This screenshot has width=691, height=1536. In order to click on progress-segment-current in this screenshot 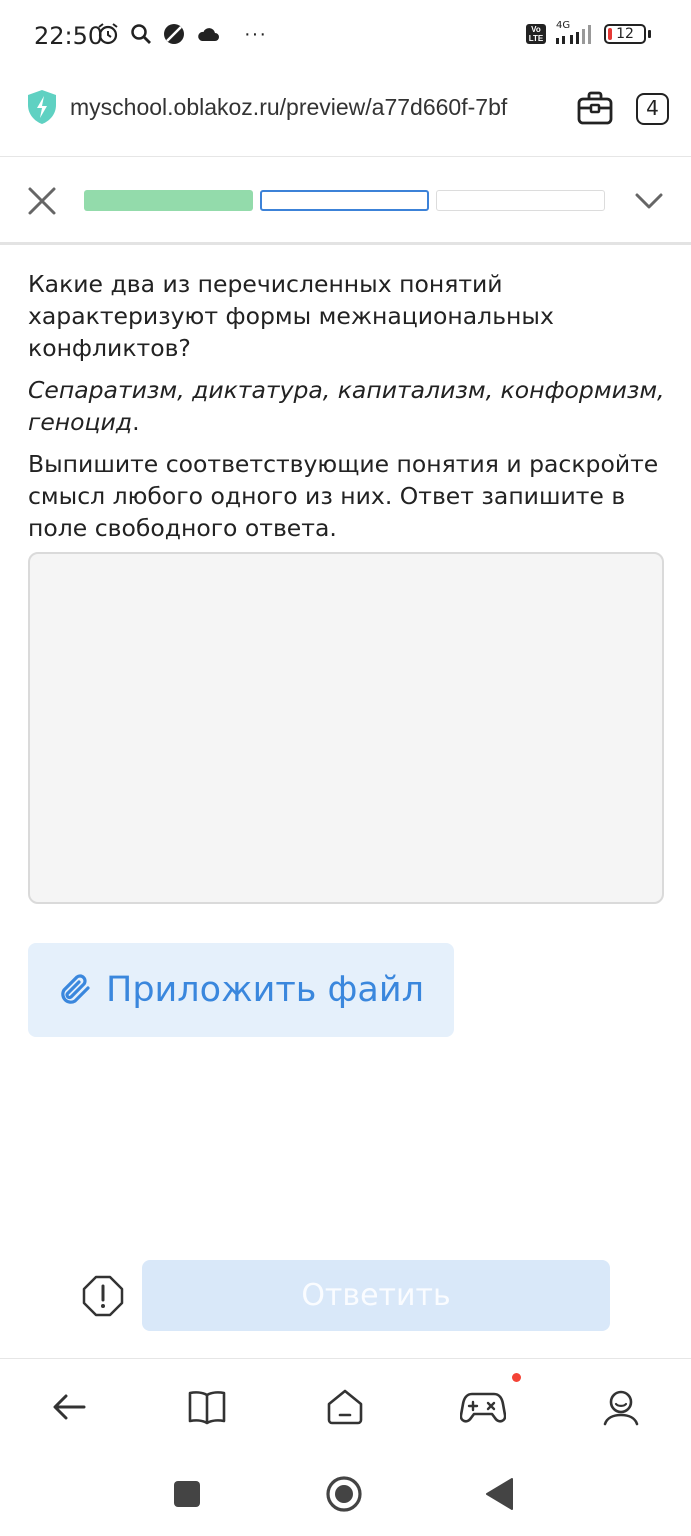, I will do `click(344, 200)`.